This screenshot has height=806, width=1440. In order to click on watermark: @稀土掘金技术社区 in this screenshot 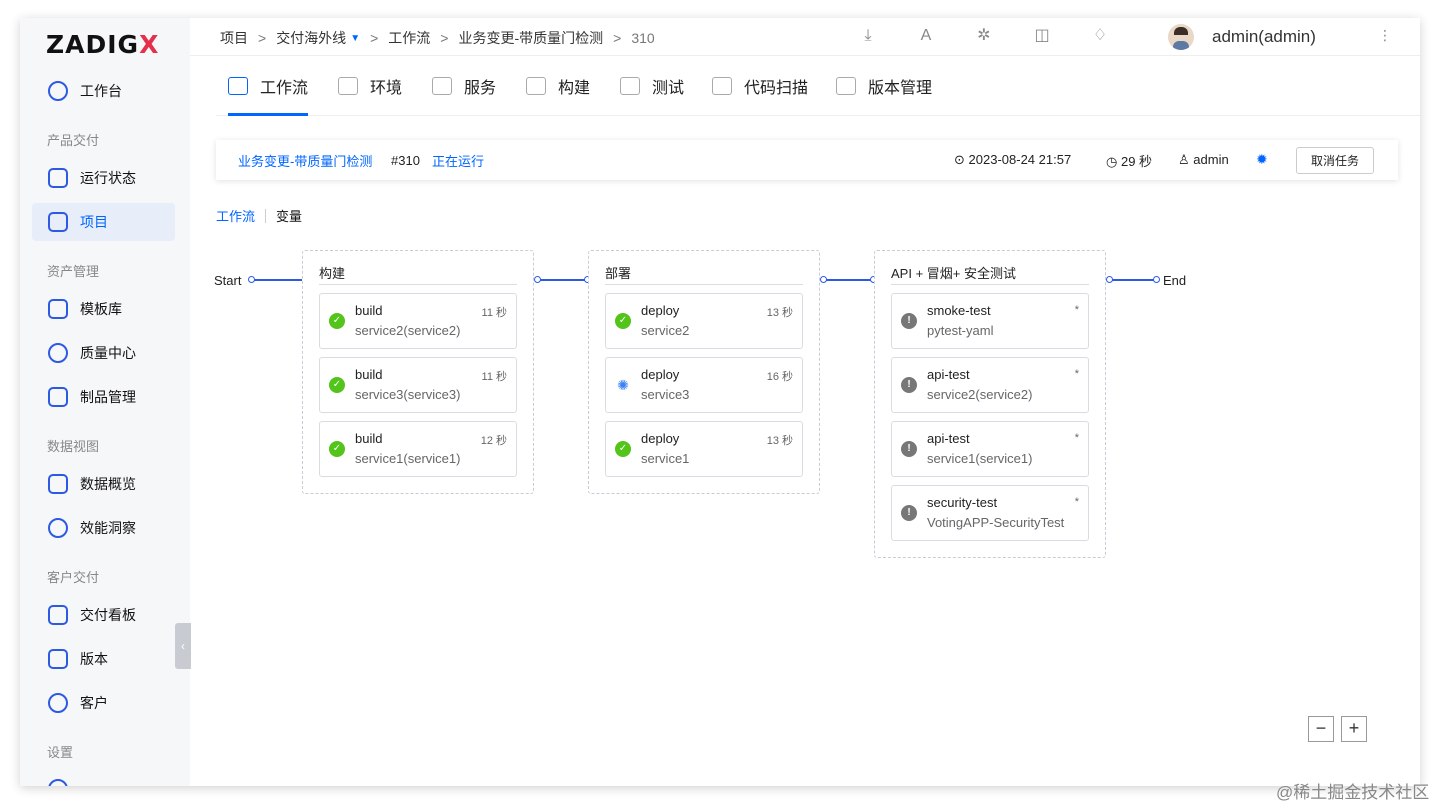, I will do `click(1353, 792)`.